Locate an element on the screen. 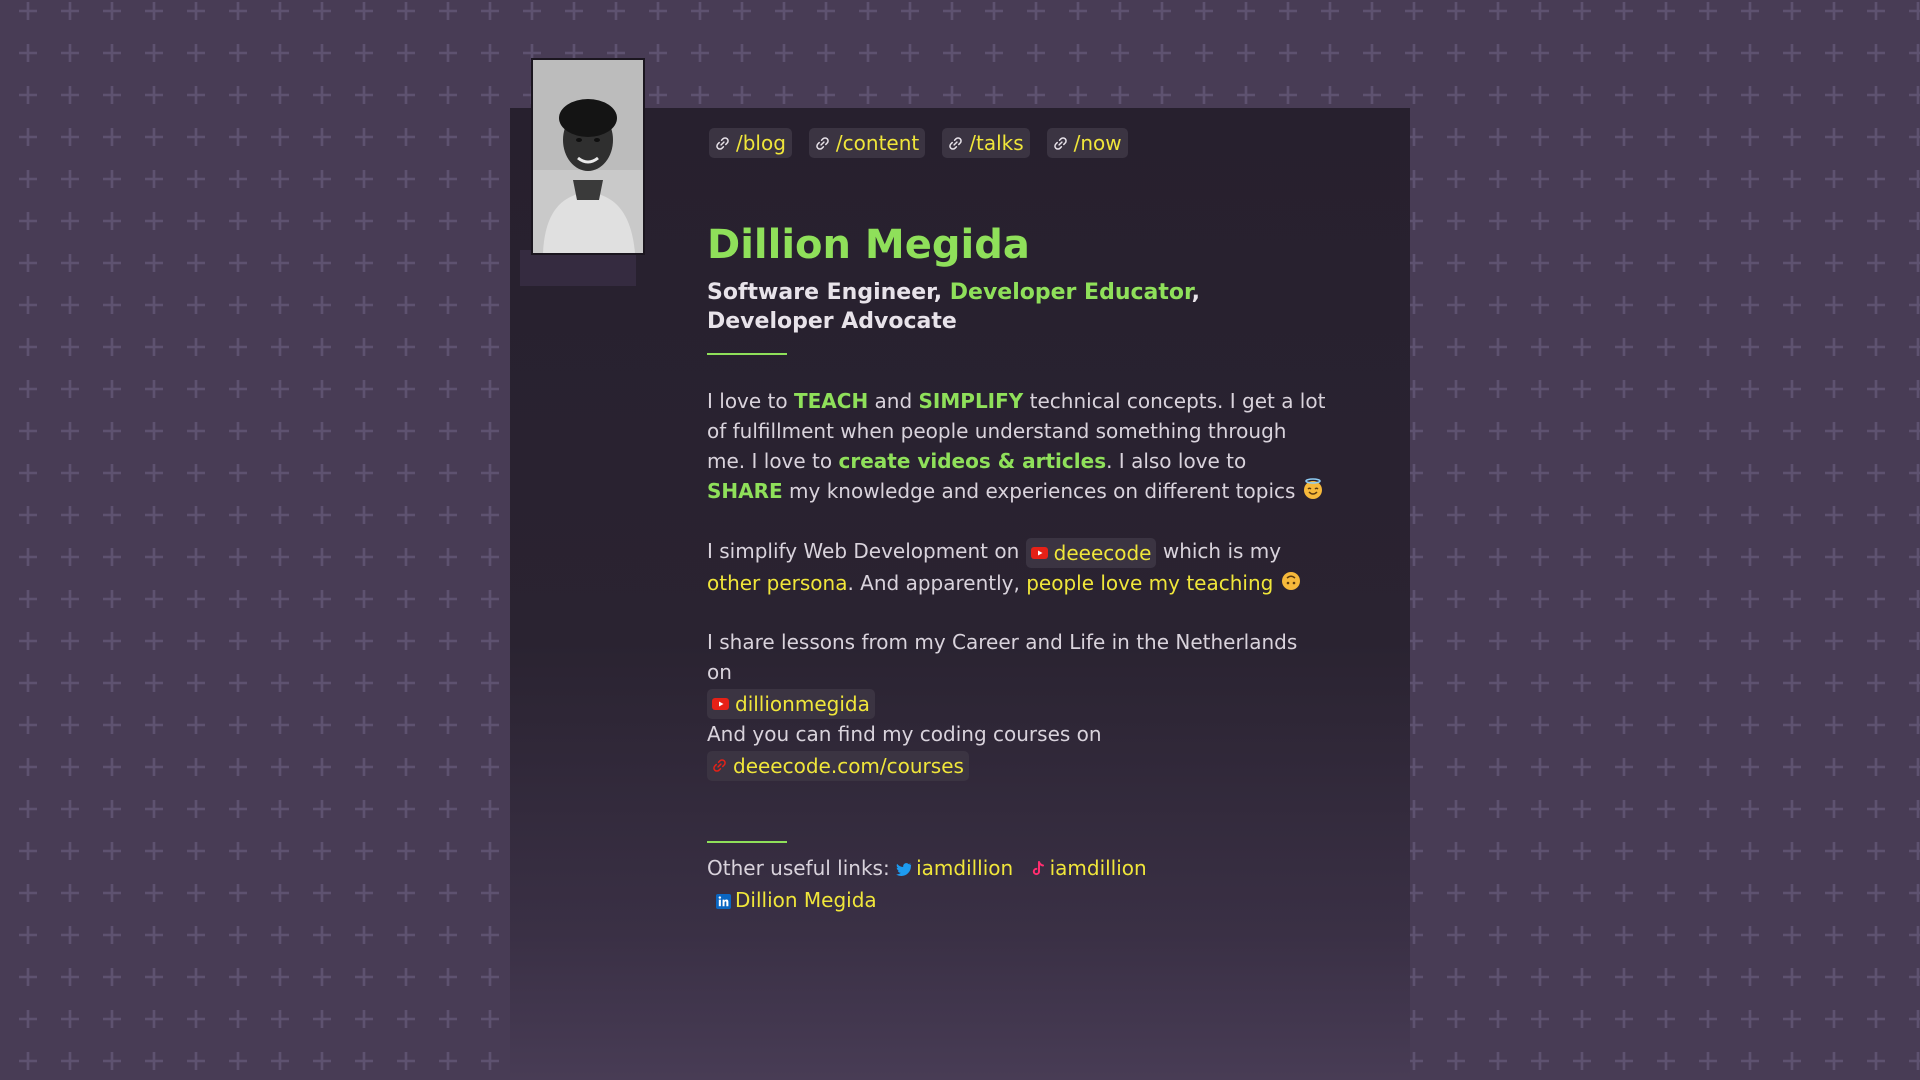  people-love-link: people love my teaching is located at coordinates (1149, 583).